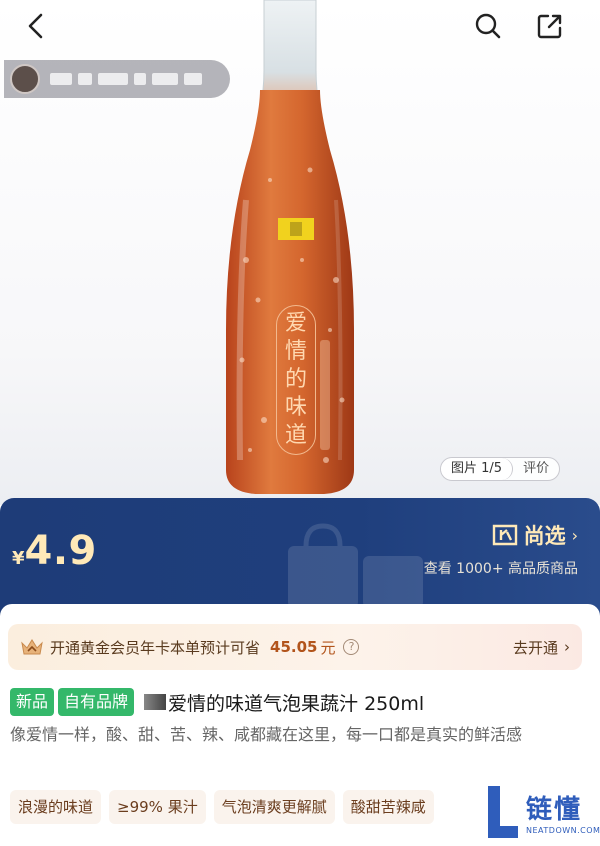 The width and height of the screenshot is (600, 846). What do you see at coordinates (295, 351) in the screenshot?
I see `label-char: 情` at bounding box center [295, 351].